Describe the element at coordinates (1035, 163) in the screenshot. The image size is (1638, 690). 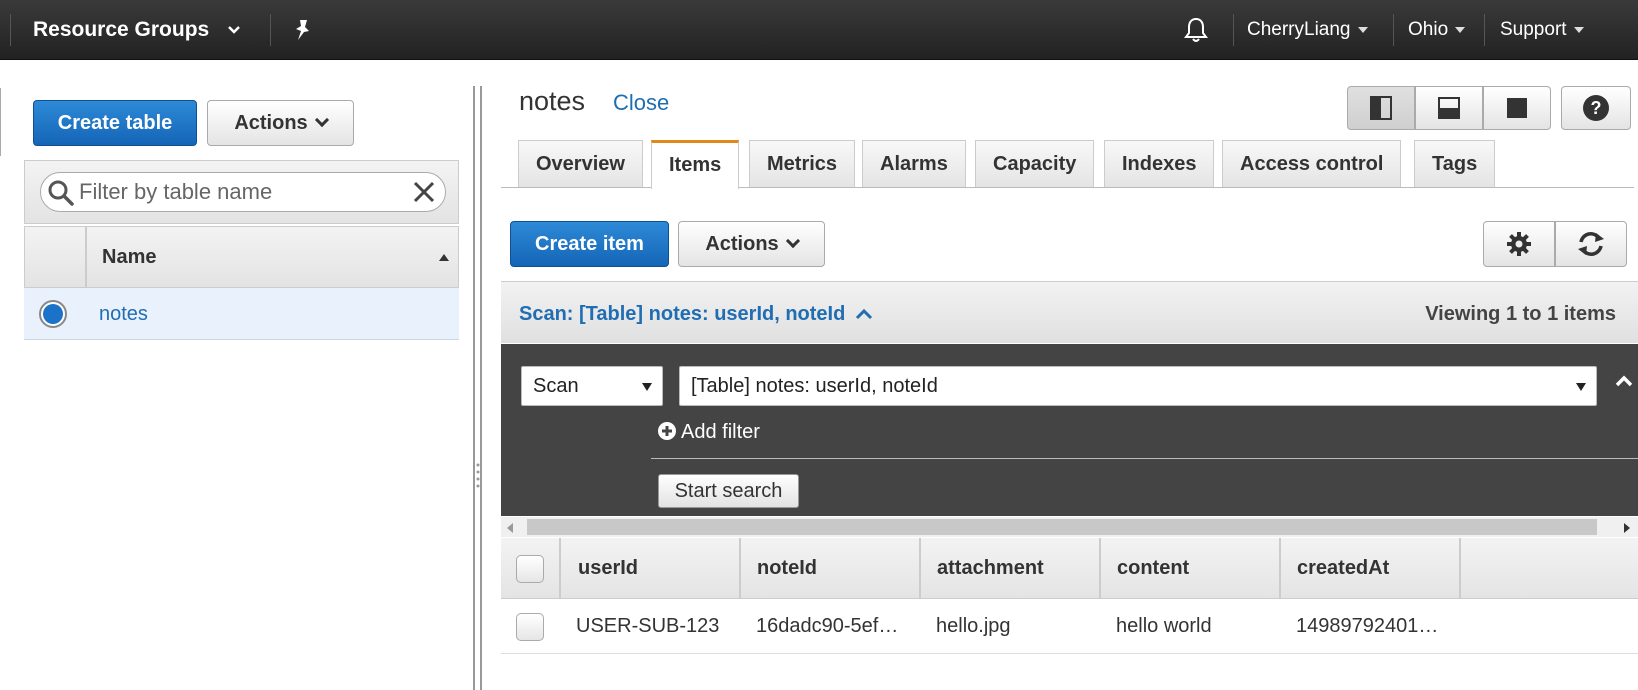
I see `tab-capacity: Capacity` at that location.